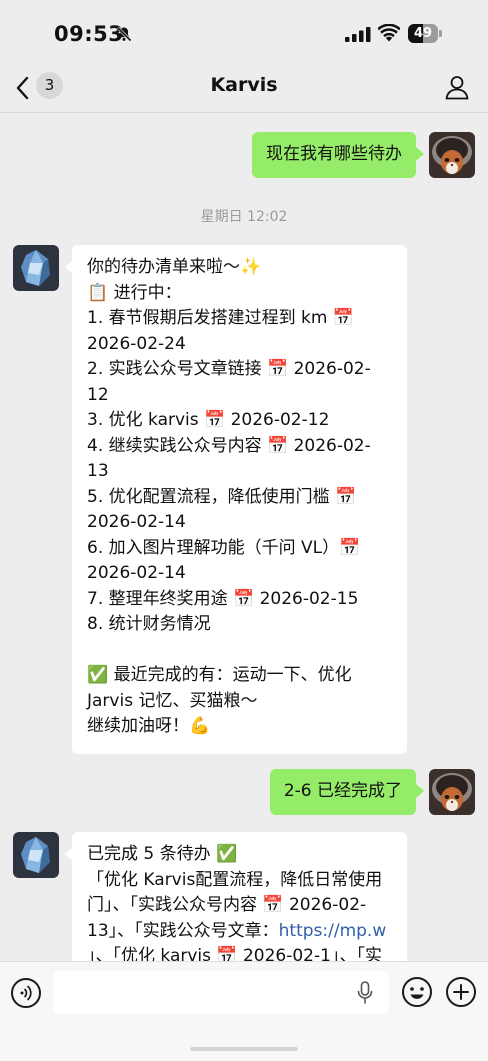  What do you see at coordinates (222, 496) in the screenshot?
I see `message-line: 5. 优化配置流程，降低使用门槛 📅` at bounding box center [222, 496].